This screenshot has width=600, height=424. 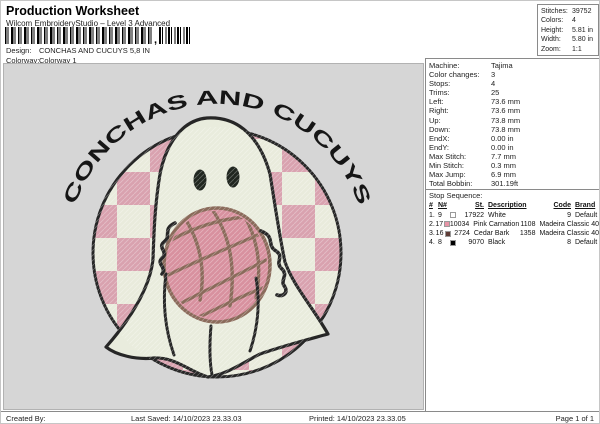 I want to click on needle-num: 16, so click(x=439, y=233).